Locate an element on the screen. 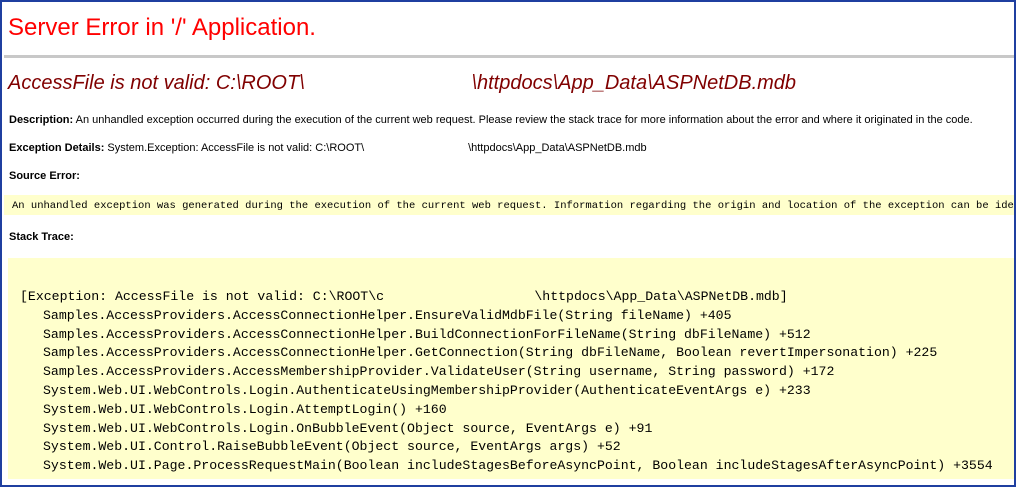 Image resolution: width=1016 pixels, height=487 pixels. exception-details-label: Exception Details: is located at coordinates (57, 148).